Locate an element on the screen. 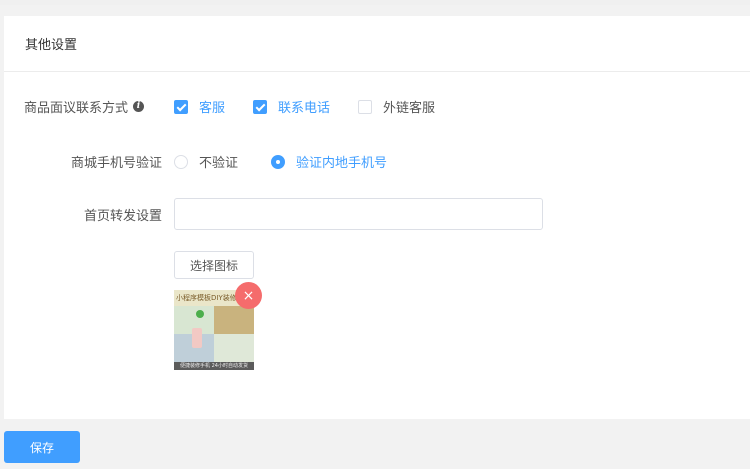 The width and height of the screenshot is (750, 469). homepage-share-row: 首页转发设置 is located at coordinates (273, 214).